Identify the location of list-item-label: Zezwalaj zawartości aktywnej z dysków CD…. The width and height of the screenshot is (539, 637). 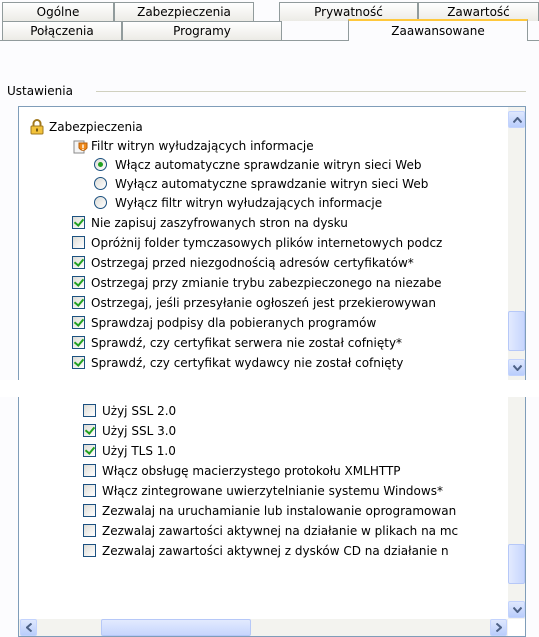
(275, 551).